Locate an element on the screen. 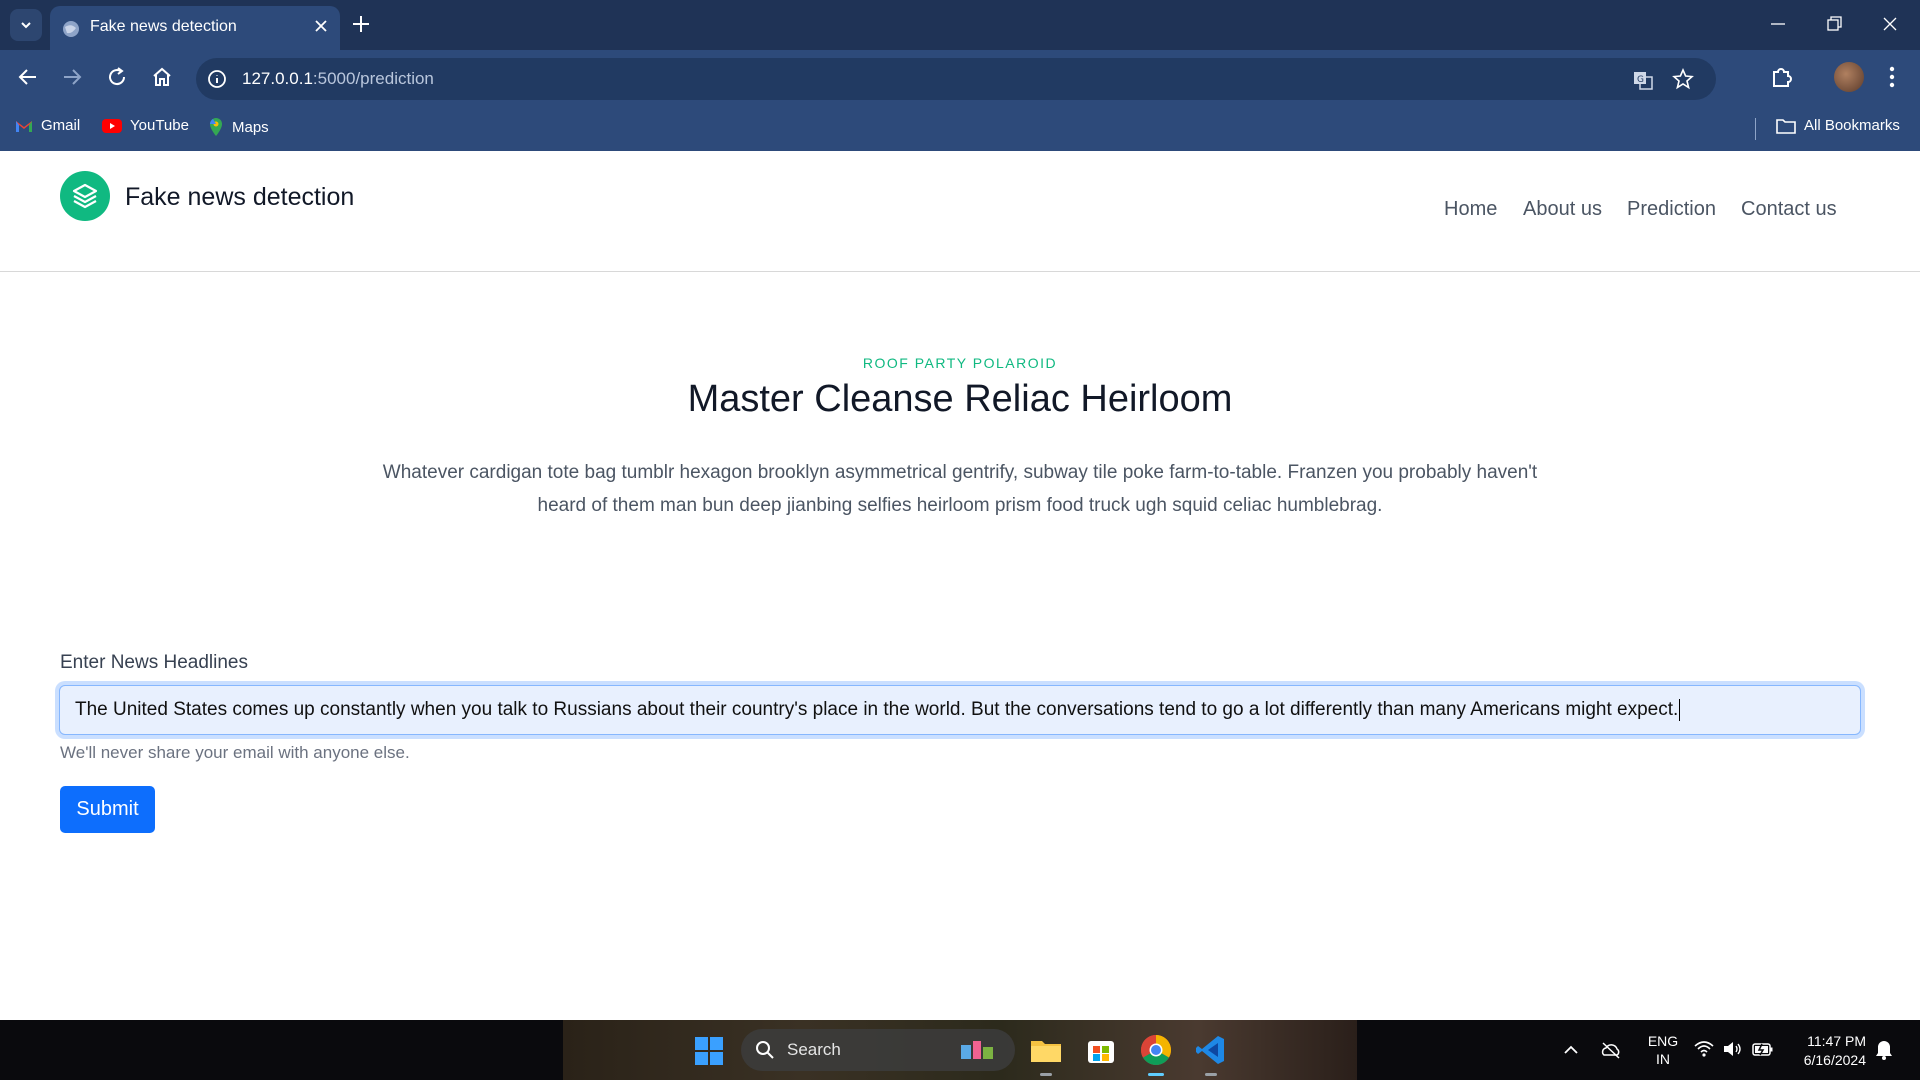 The width and height of the screenshot is (1920, 1080). chrome-icon is located at coordinates (1156, 1050).